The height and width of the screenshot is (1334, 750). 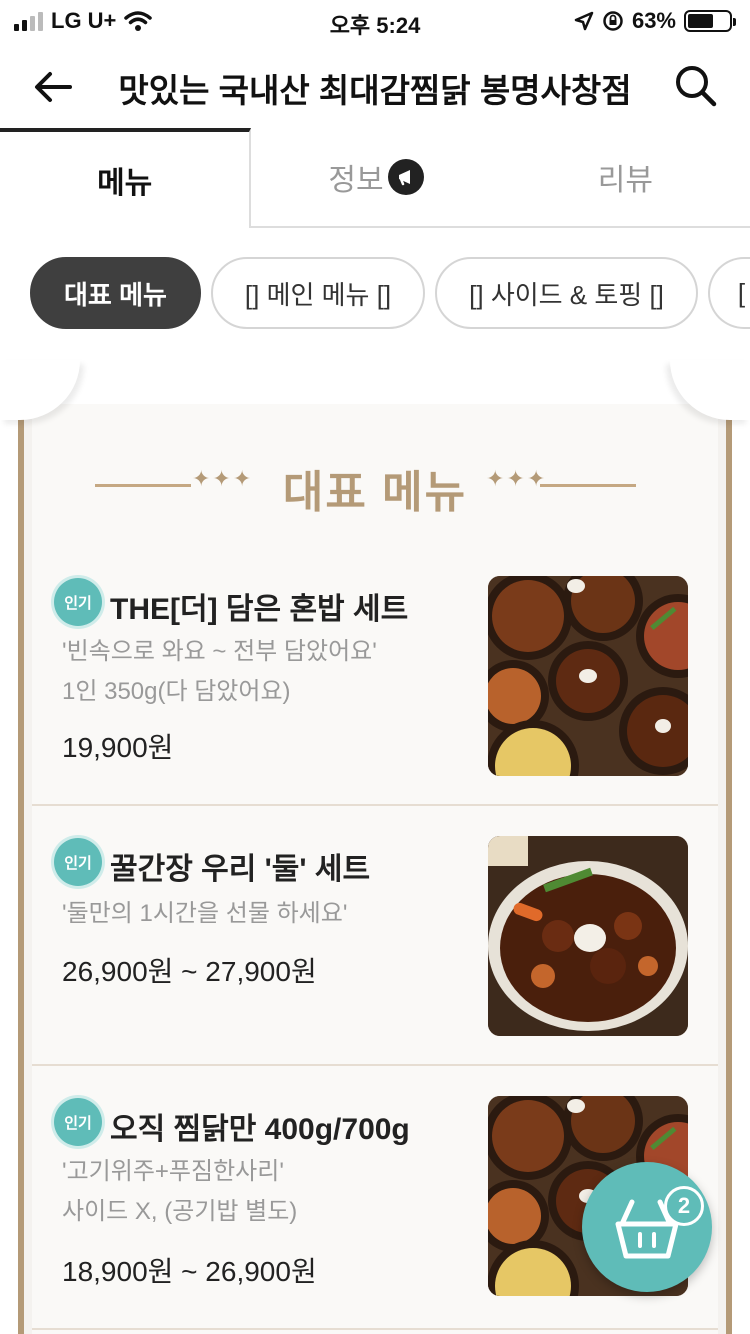 I want to click on item-name: 오직 찜닭만 400g/700g, so click(x=260, y=1129).